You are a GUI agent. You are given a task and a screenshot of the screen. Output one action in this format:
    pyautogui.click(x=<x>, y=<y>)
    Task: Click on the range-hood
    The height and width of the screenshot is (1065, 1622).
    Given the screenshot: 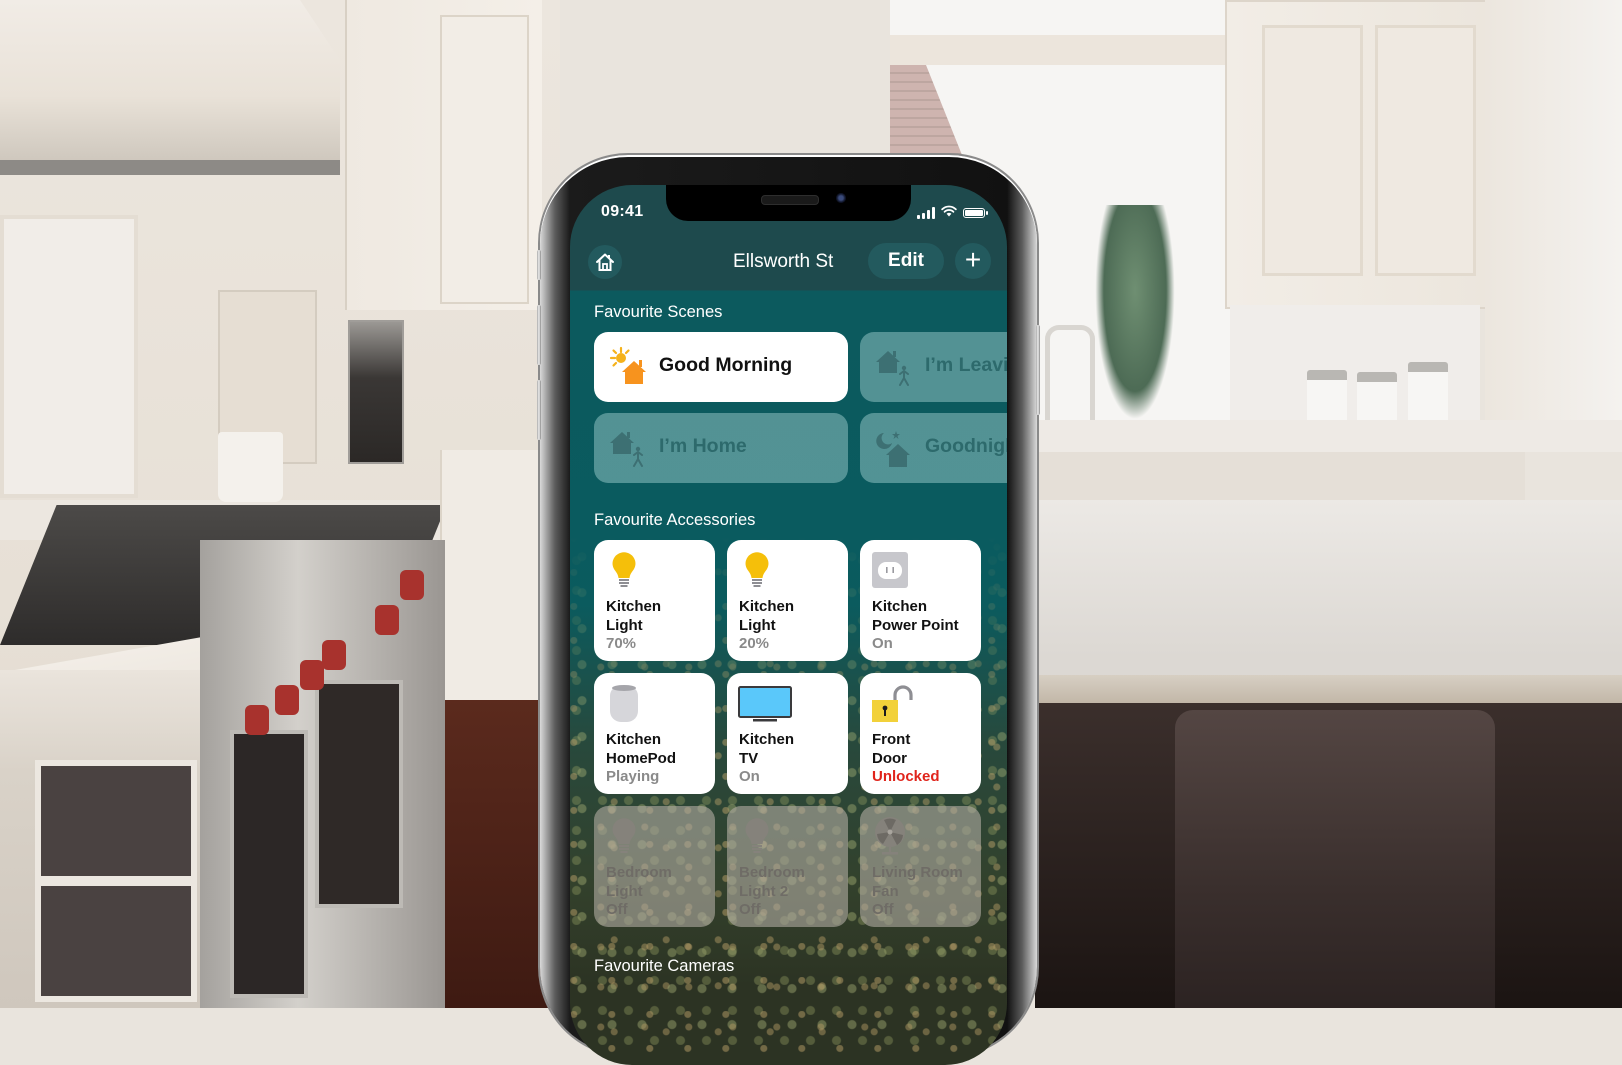 What is the action you would take?
    pyautogui.click(x=170, y=87)
    